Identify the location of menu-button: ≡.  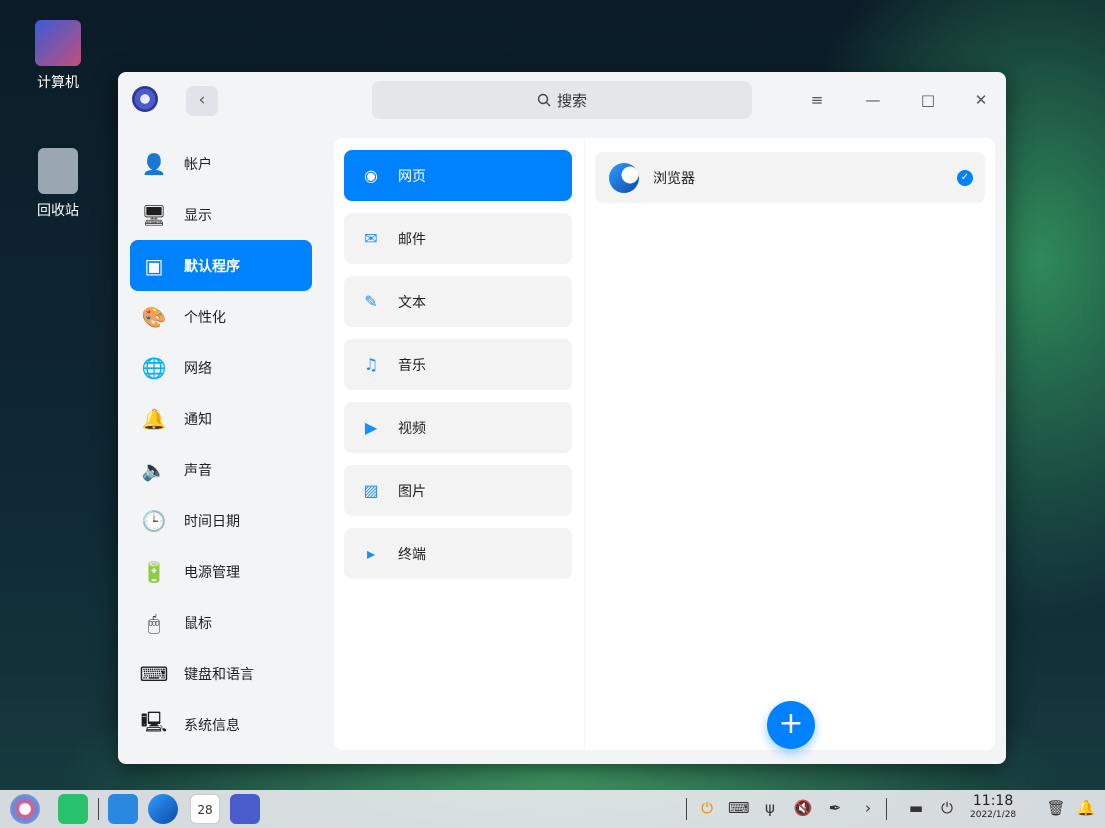
(817, 100).